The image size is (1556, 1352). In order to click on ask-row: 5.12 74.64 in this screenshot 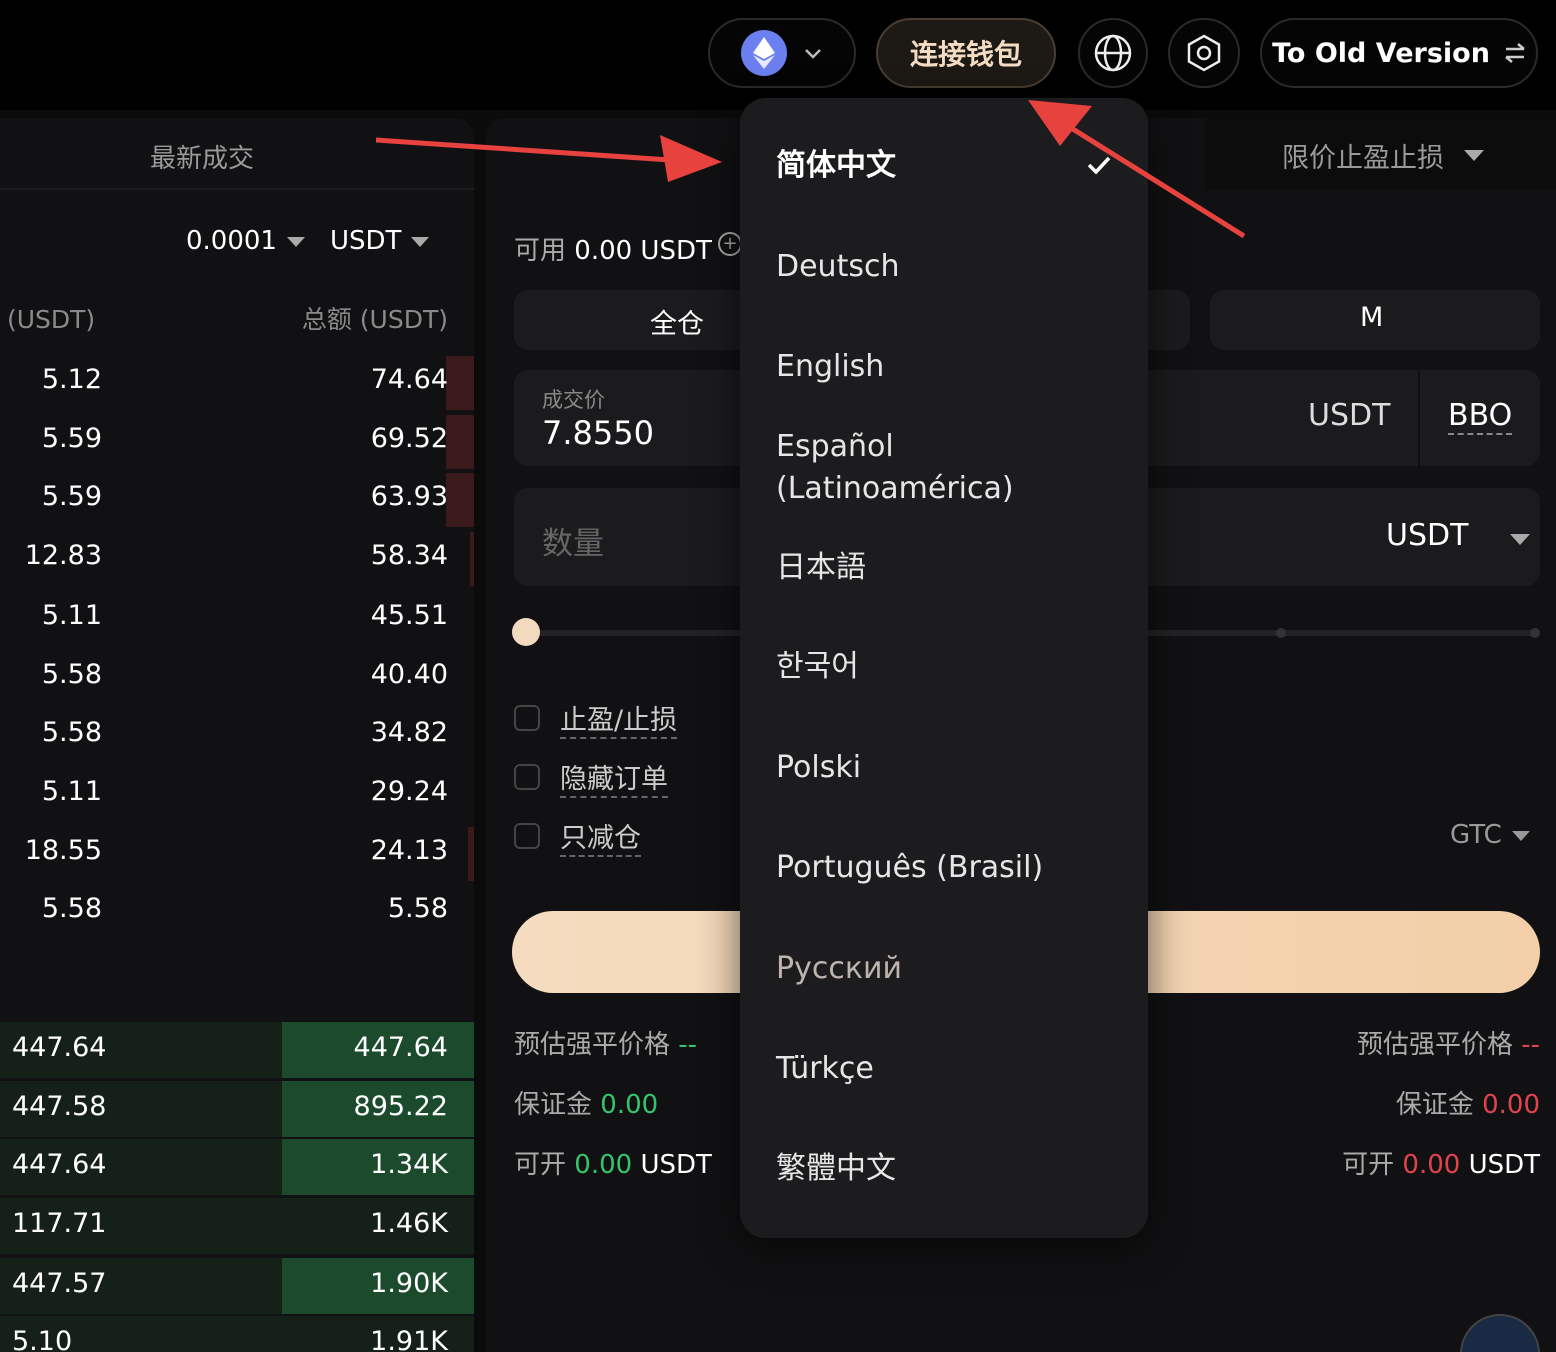, I will do `click(237, 383)`.